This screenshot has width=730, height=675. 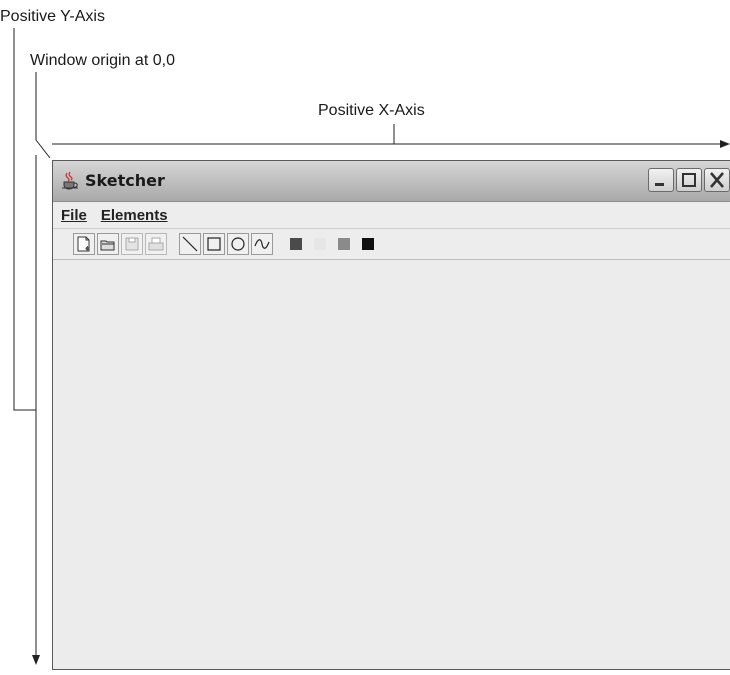 I want to click on yellow-color-icon, so click(x=320, y=244).